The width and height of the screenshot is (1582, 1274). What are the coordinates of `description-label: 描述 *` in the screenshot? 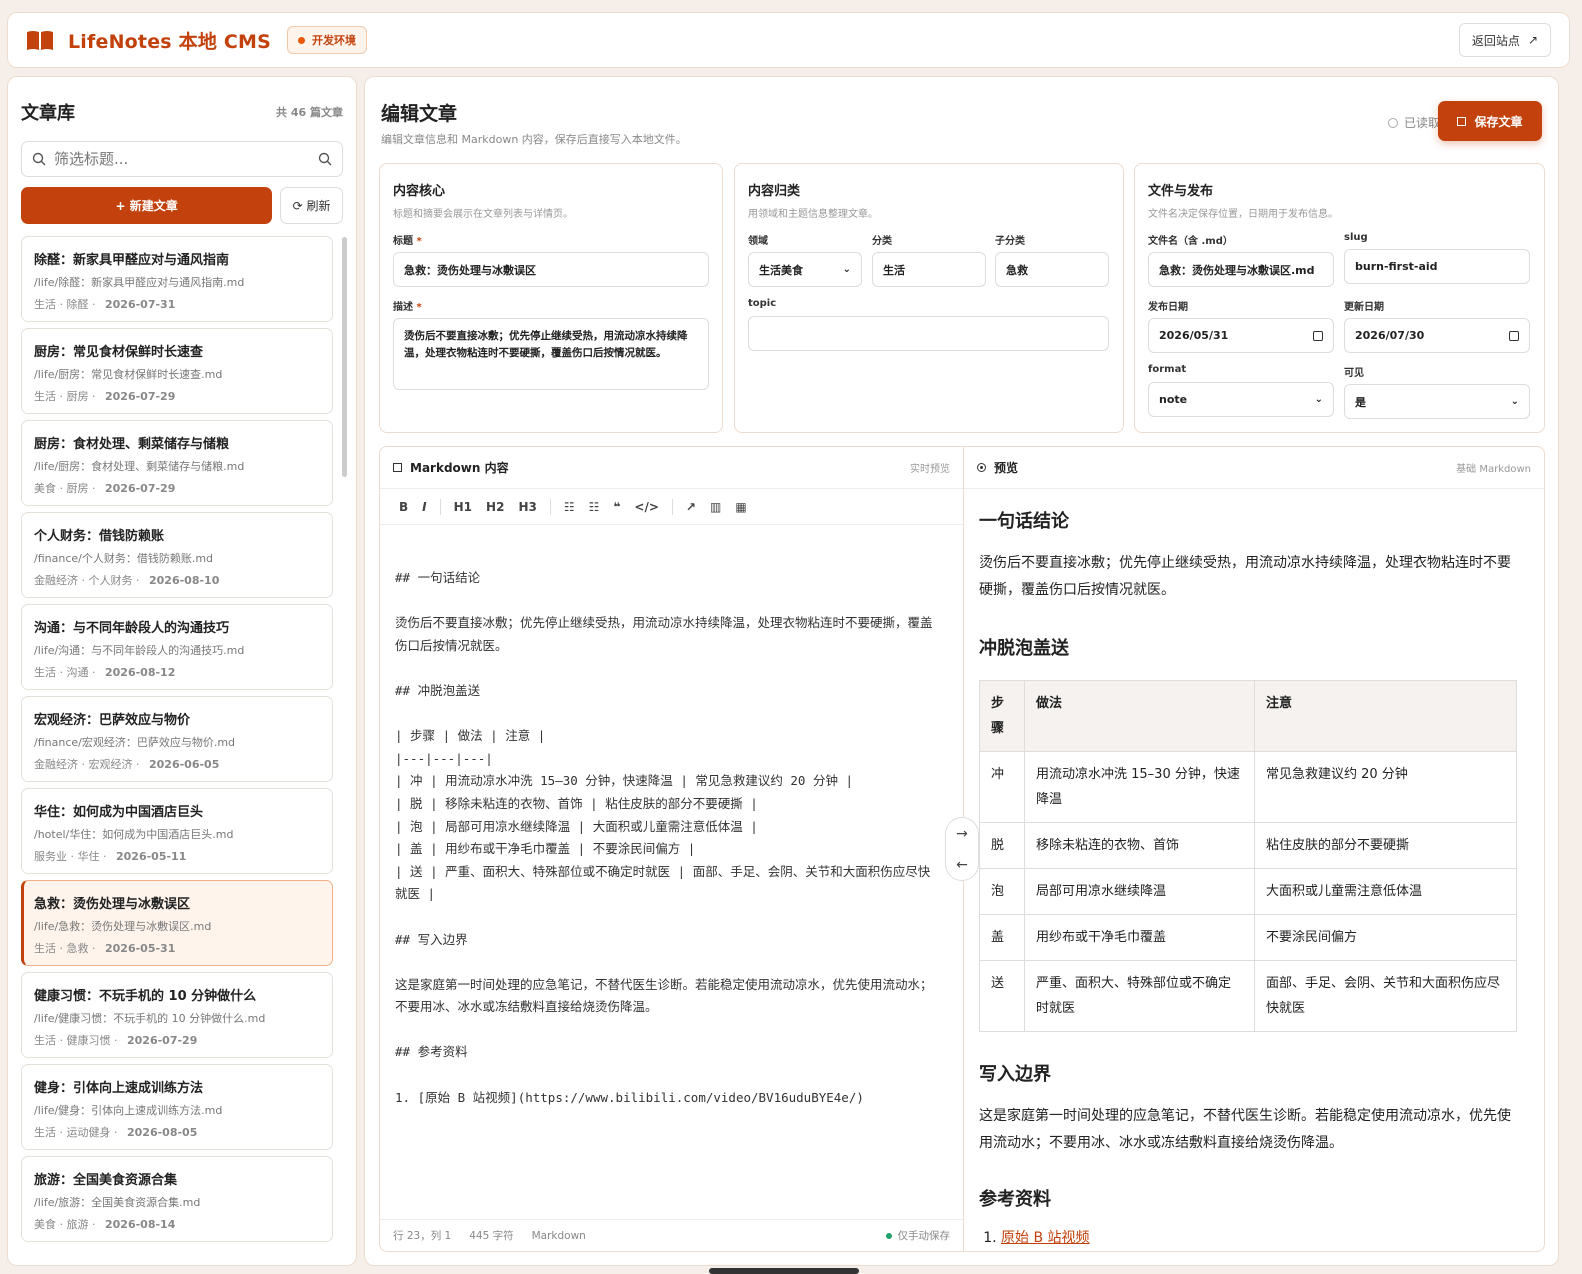 It's located at (407, 307).